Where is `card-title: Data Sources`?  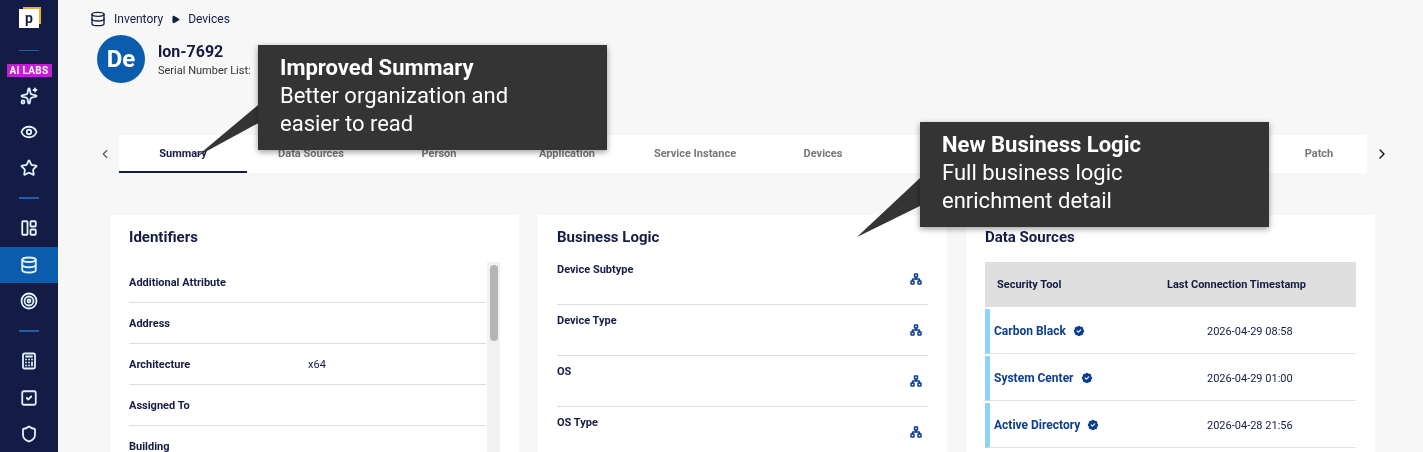
card-title: Data Sources is located at coordinates (1030, 238).